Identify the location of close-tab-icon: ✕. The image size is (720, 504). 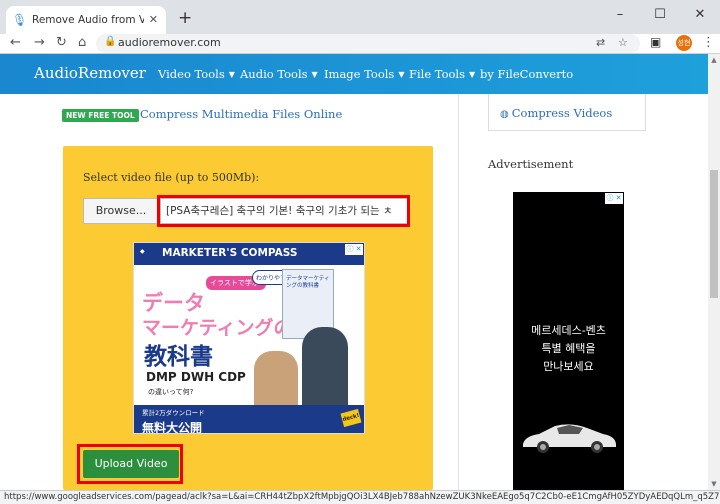
(153, 19).